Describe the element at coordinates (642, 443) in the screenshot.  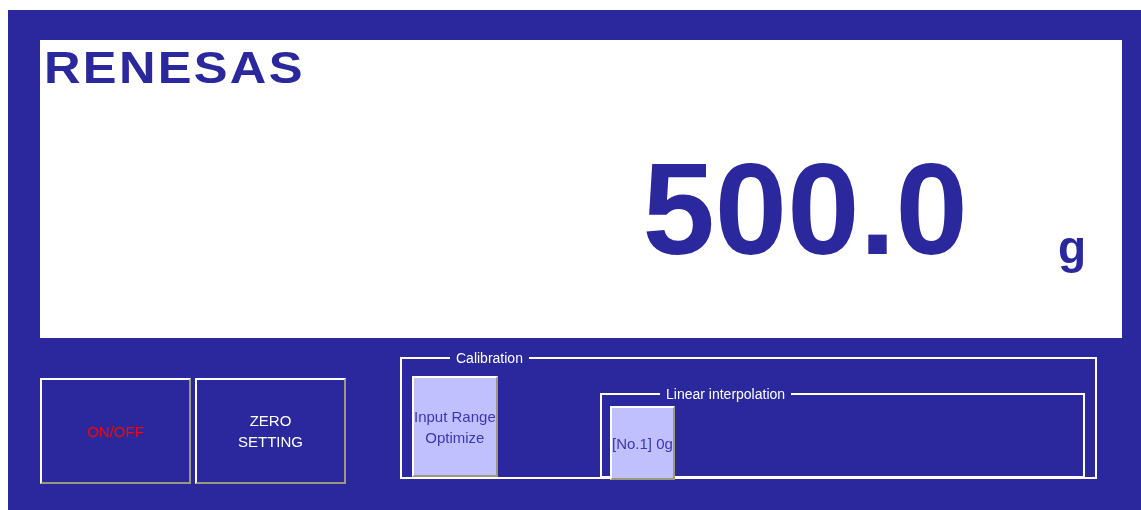
I see `calibration-point-button: [No.1] 0g` at that location.